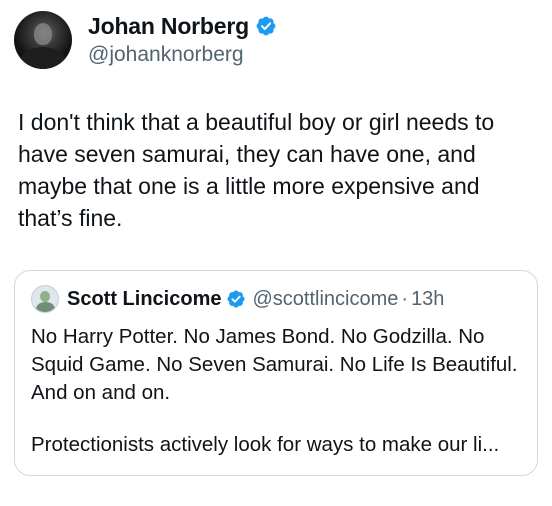 This screenshot has width=552, height=506. I want to click on quoted-author-avatar, so click(45, 299).